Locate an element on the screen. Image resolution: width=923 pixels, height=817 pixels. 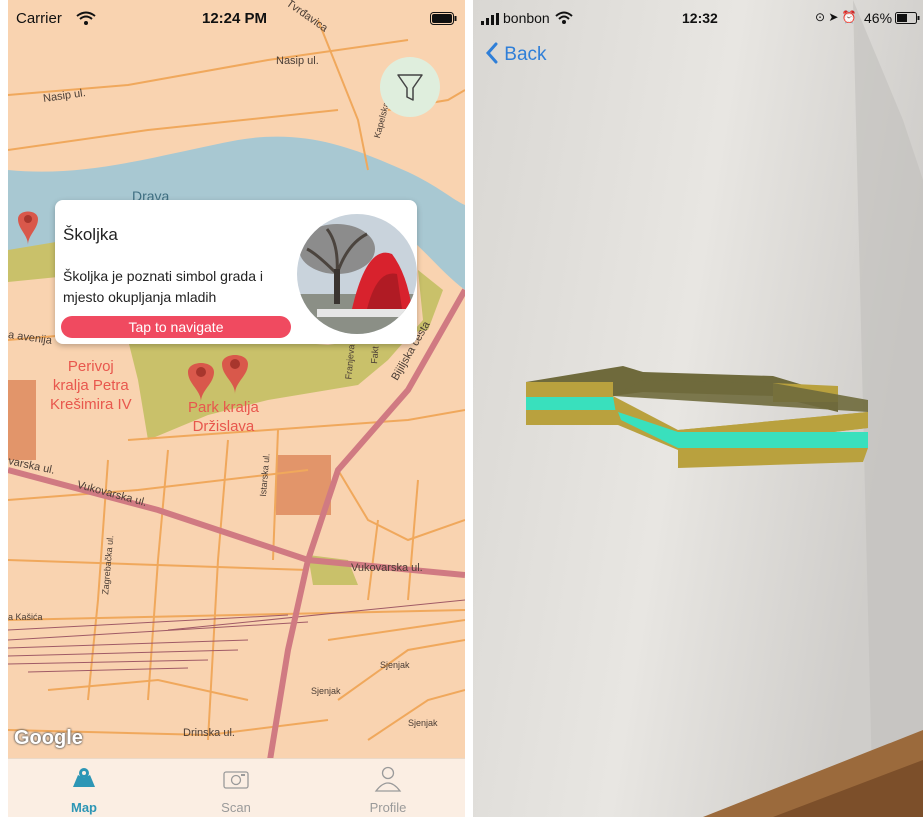
status-bar: Carrier 12:24 PM is located at coordinates (236, 18).